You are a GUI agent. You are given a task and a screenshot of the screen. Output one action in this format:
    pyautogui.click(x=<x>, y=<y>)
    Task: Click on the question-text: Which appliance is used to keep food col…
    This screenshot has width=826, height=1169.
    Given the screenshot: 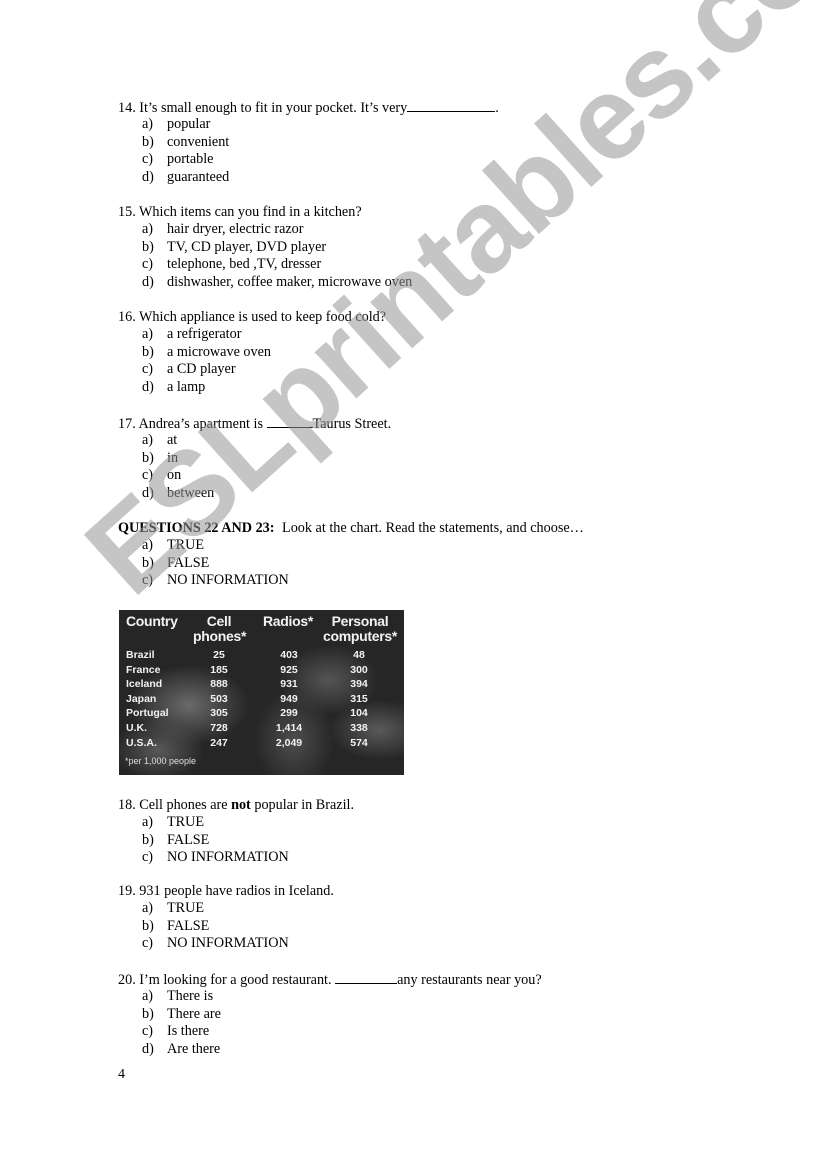 What is the action you would take?
    pyautogui.click(x=263, y=317)
    